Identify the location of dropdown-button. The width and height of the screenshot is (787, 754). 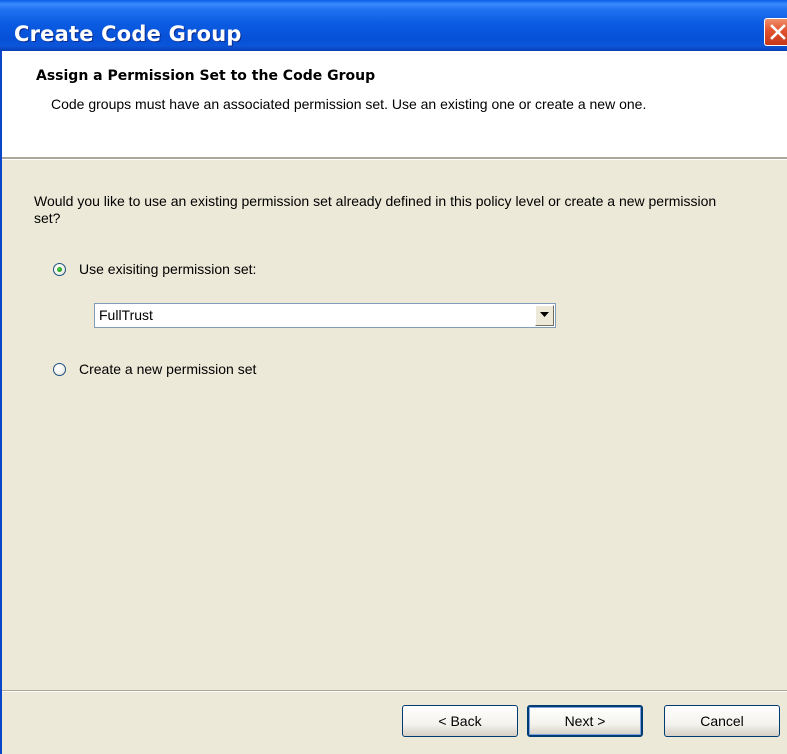
(544, 315).